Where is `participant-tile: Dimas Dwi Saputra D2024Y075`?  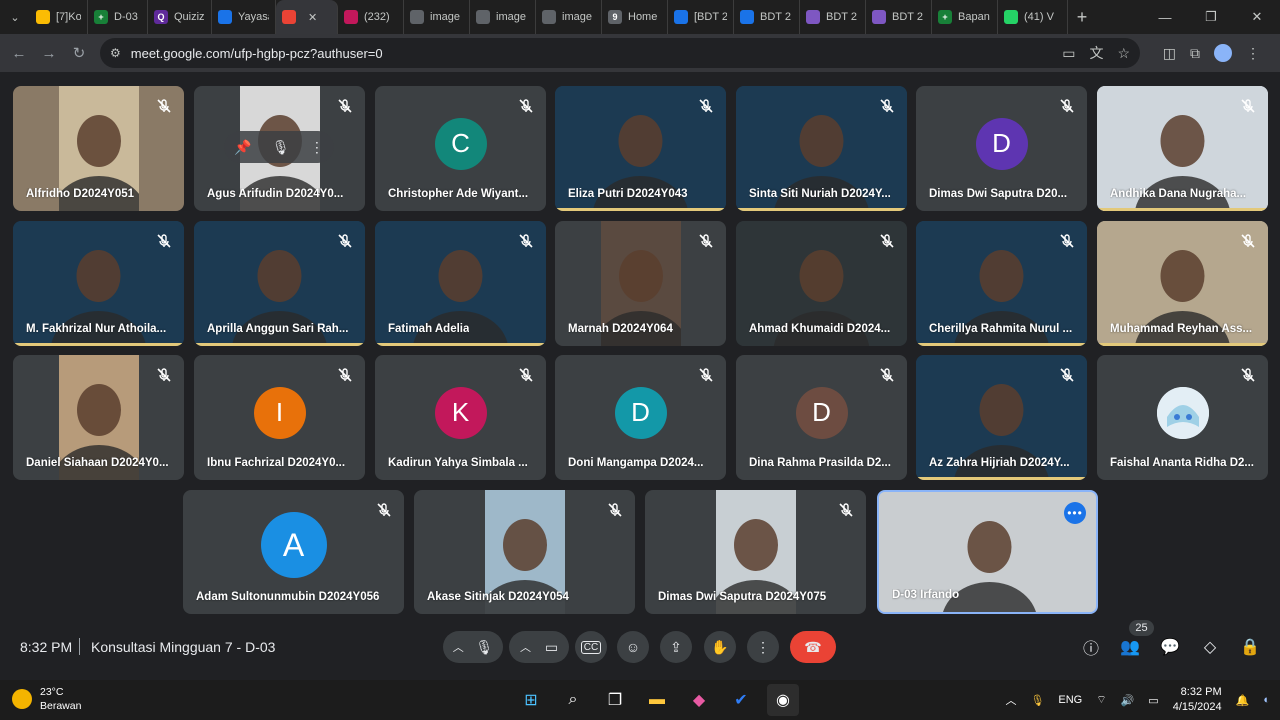 participant-tile: Dimas Dwi Saputra D2024Y075 is located at coordinates (755, 552).